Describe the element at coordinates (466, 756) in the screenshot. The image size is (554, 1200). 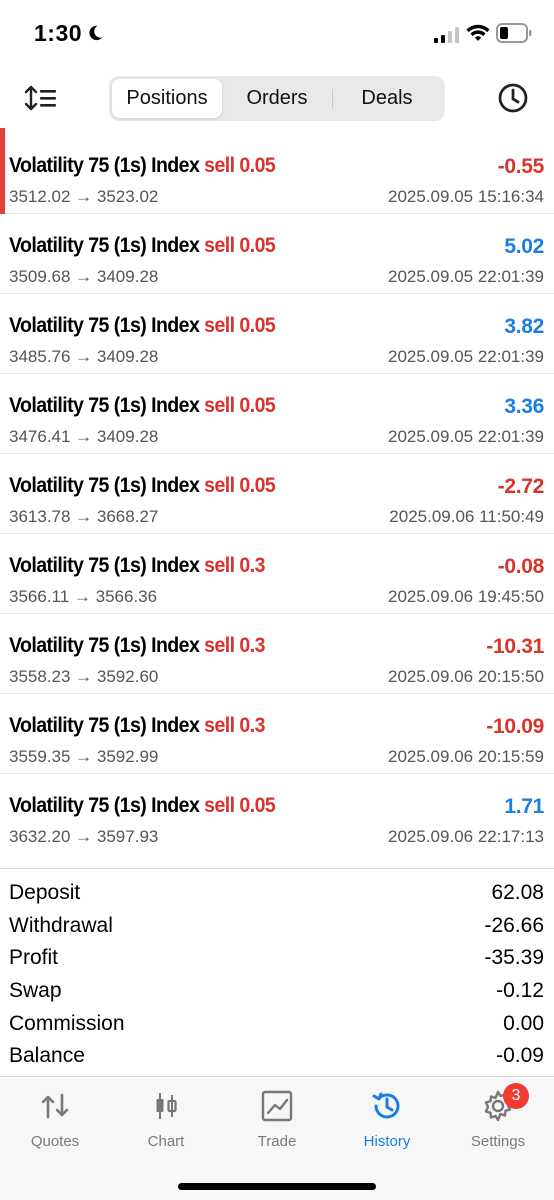
I see `deal-time: 2025.09.06 20:15:59` at that location.